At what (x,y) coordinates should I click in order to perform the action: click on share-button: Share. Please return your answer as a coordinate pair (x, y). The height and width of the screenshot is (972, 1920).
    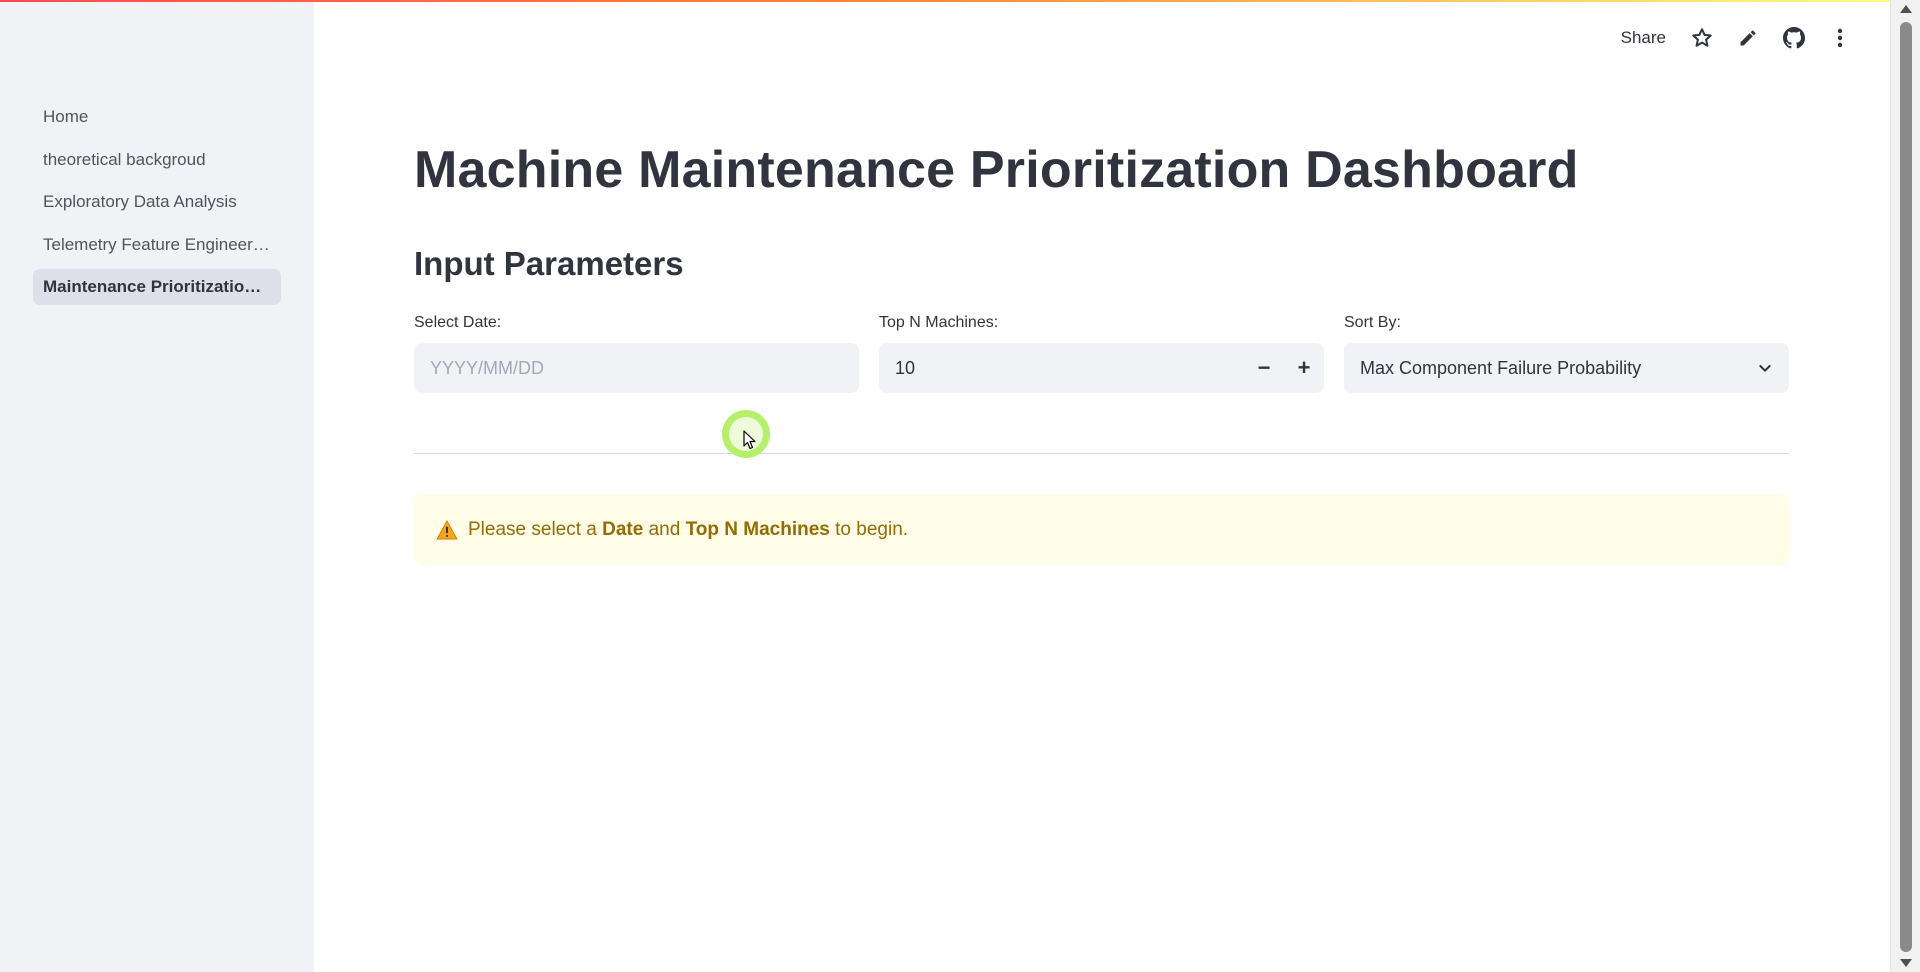
    Looking at the image, I should click on (1643, 38).